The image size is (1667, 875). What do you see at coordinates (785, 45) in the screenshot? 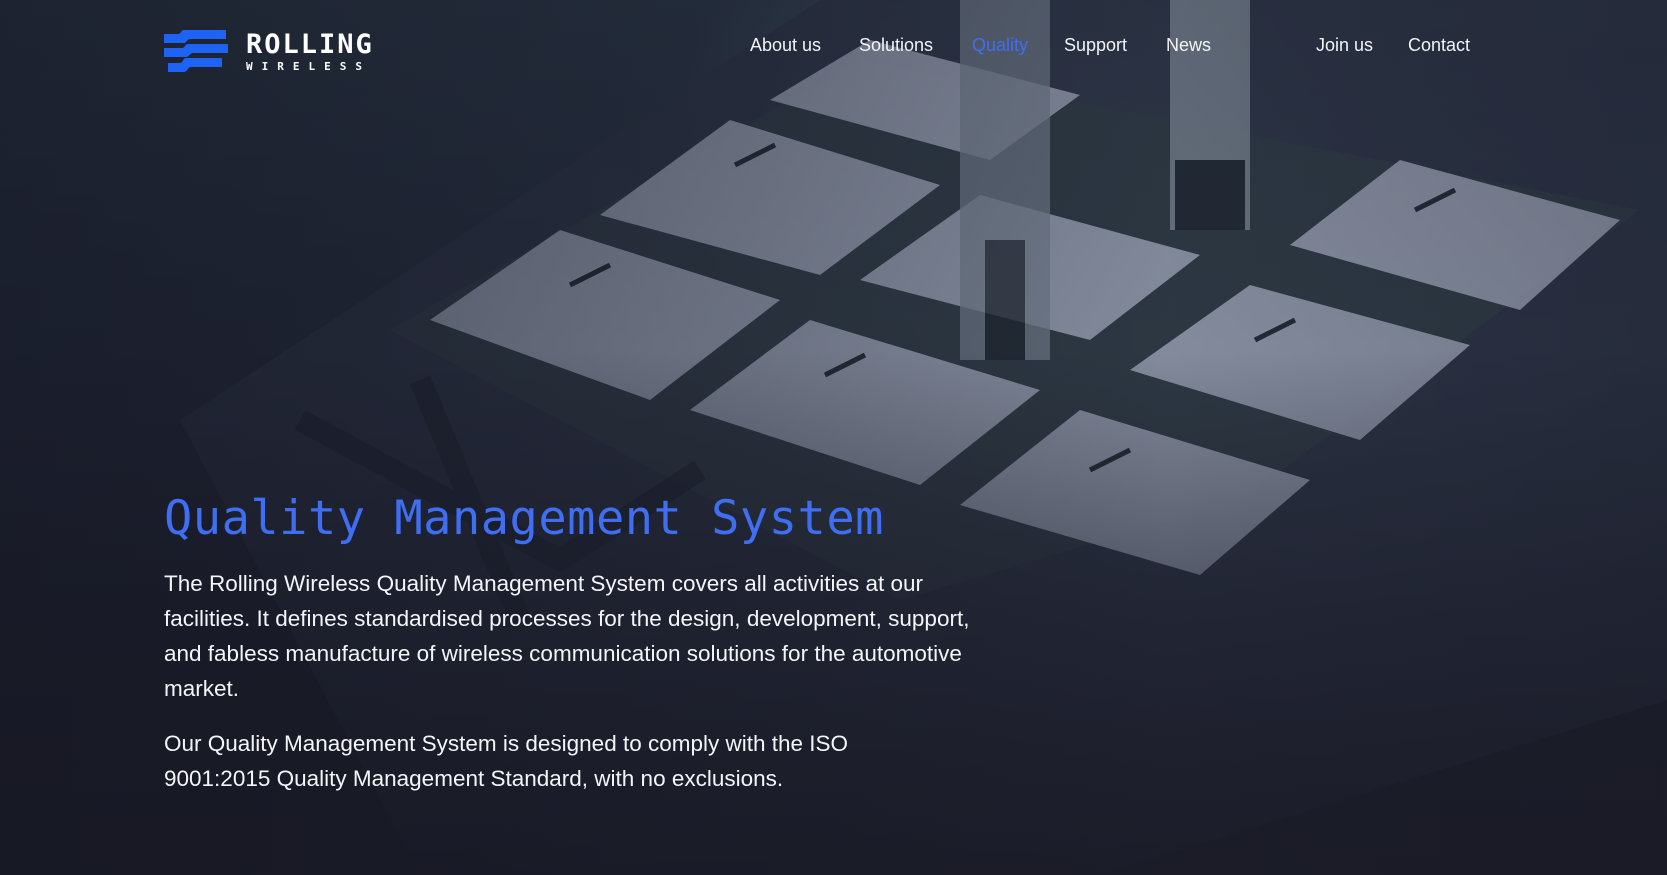
I see `nav-about-us: About us` at bounding box center [785, 45].